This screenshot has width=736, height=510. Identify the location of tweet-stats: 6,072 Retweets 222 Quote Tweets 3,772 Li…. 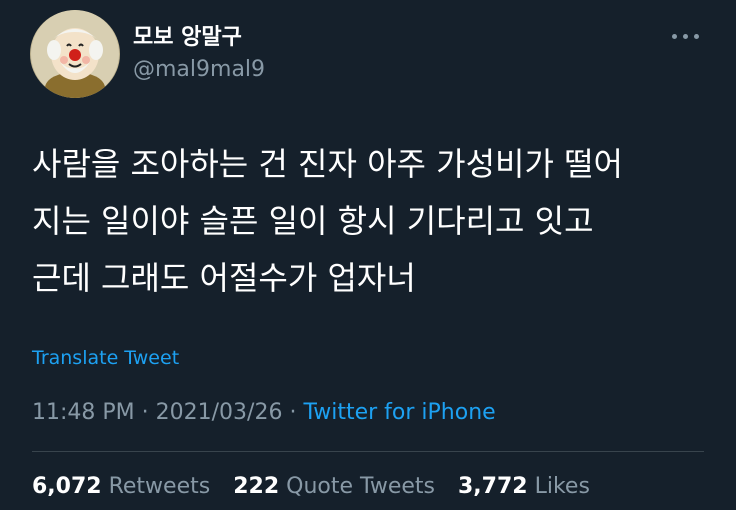
(319, 487).